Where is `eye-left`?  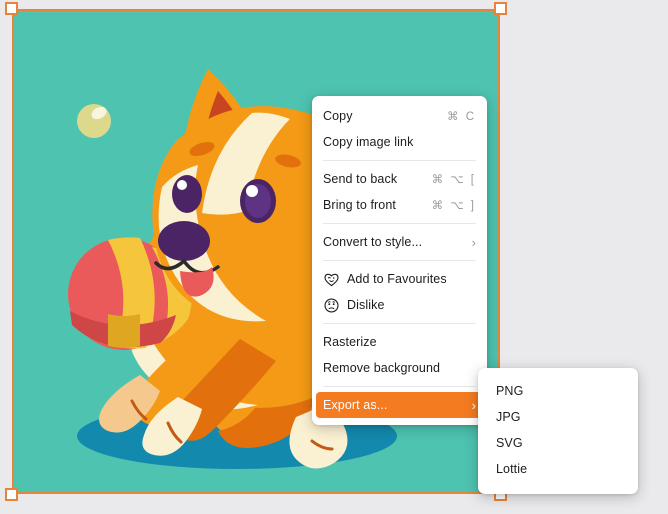
eye-left is located at coordinates (187, 194).